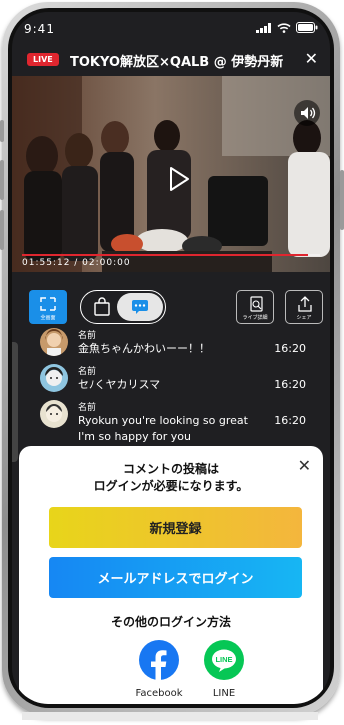  What do you see at coordinates (171, 29) in the screenshot?
I see `status-bar: 9:41` at bounding box center [171, 29].